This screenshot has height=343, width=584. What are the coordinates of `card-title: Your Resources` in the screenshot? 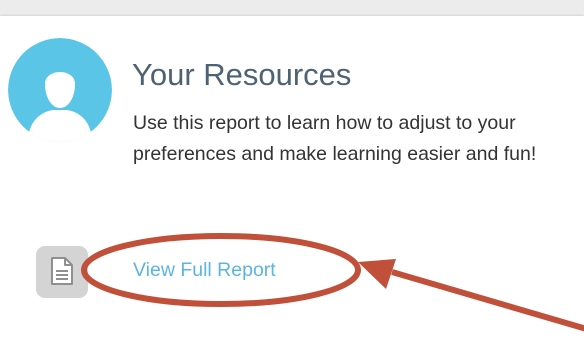 It's located at (242, 74).